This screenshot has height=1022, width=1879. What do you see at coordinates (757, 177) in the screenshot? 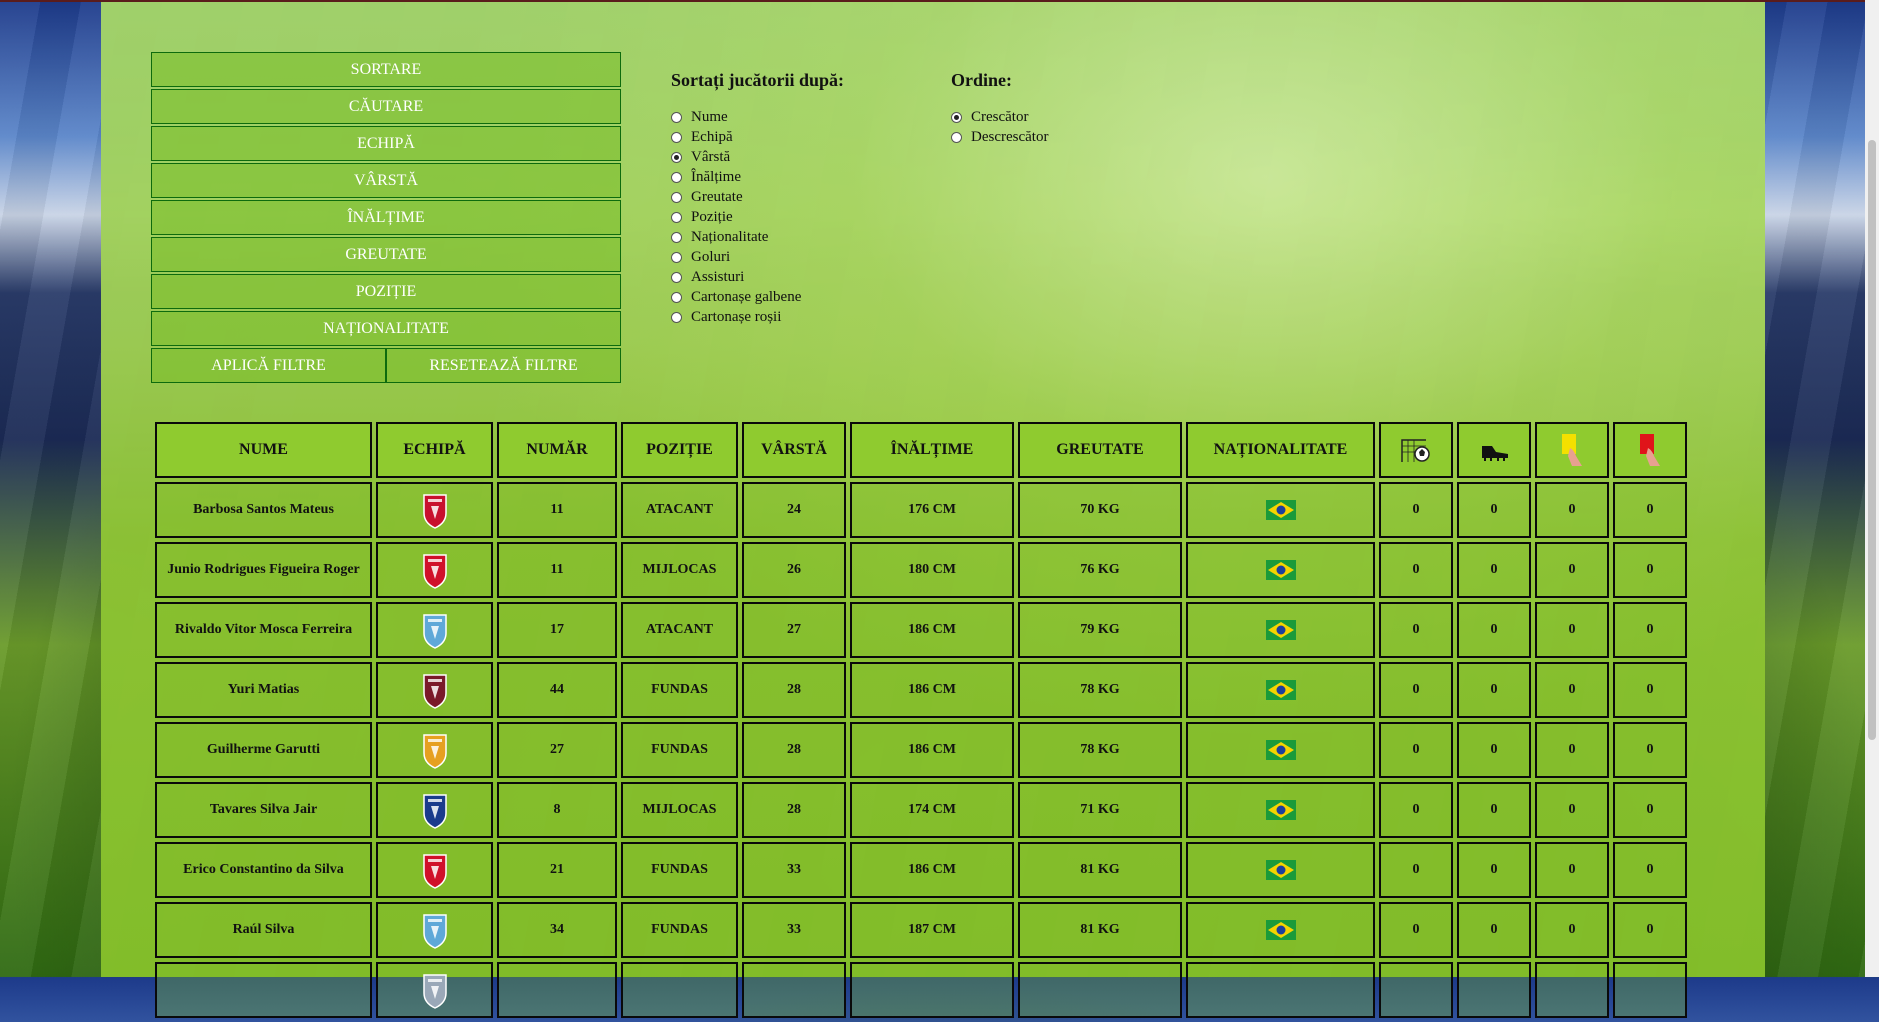
I see `sort-option: Înălțime` at bounding box center [757, 177].